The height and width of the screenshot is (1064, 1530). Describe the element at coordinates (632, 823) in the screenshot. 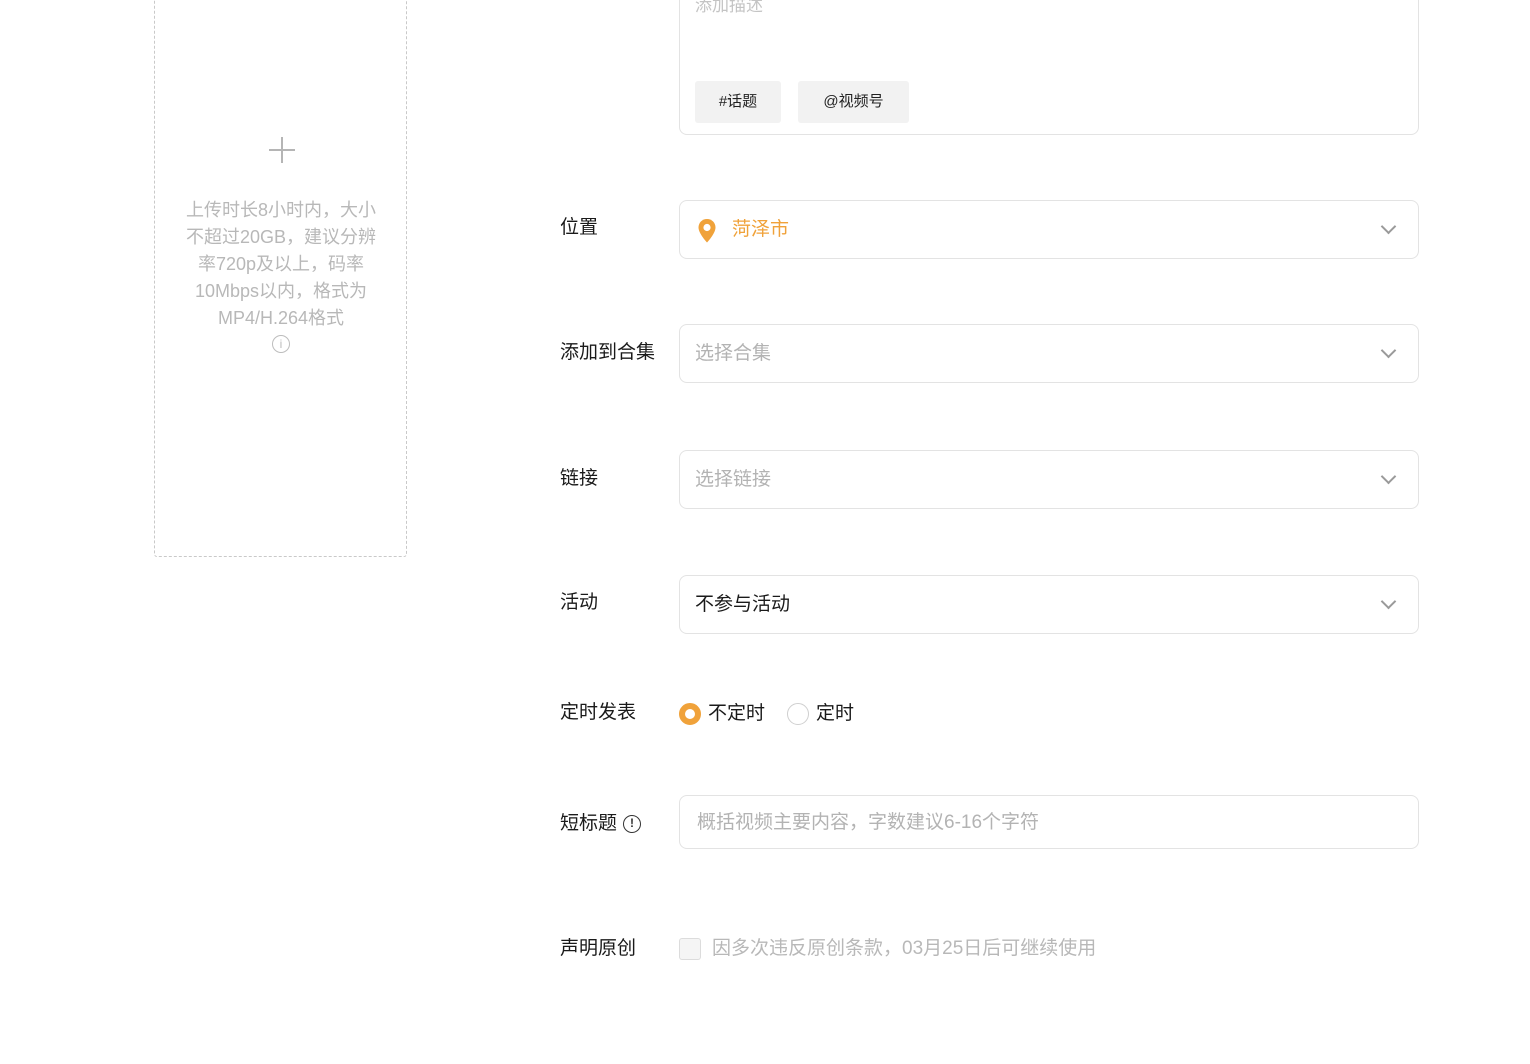

I see `info-icon: !` at that location.